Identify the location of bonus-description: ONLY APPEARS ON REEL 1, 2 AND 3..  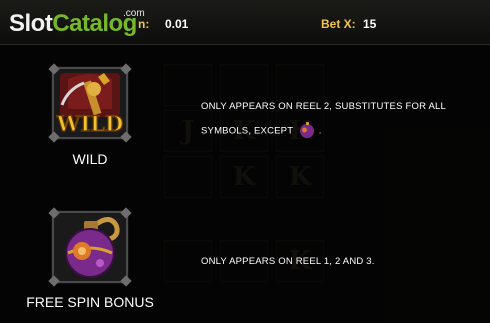
(288, 261).